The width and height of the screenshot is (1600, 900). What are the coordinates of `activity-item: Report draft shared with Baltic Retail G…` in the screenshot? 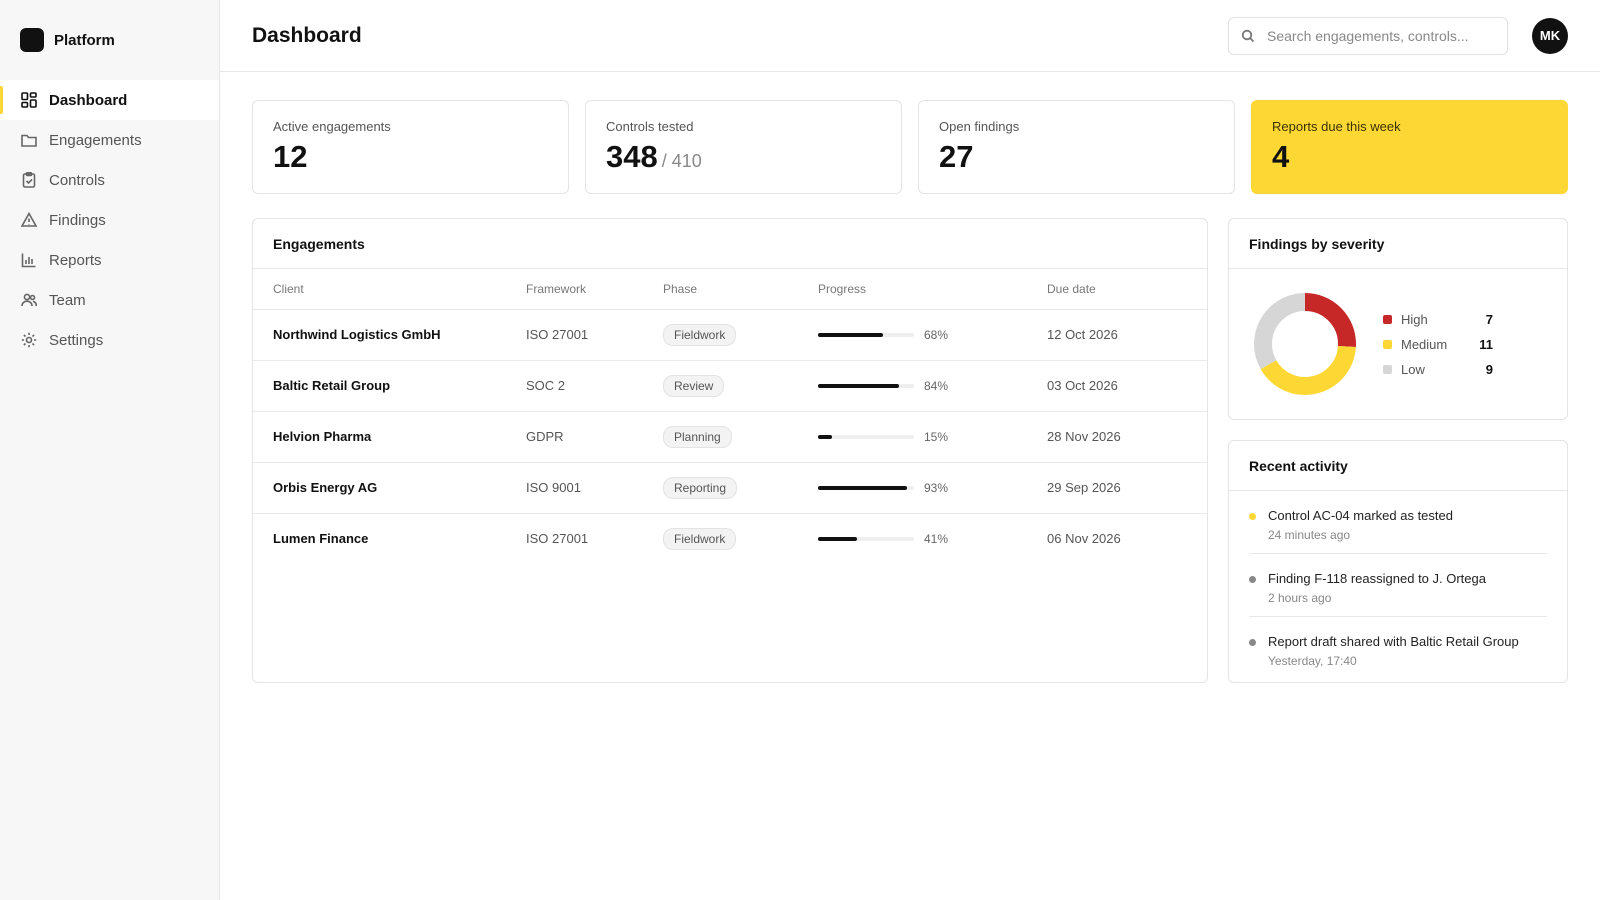 It's located at (1398, 649).